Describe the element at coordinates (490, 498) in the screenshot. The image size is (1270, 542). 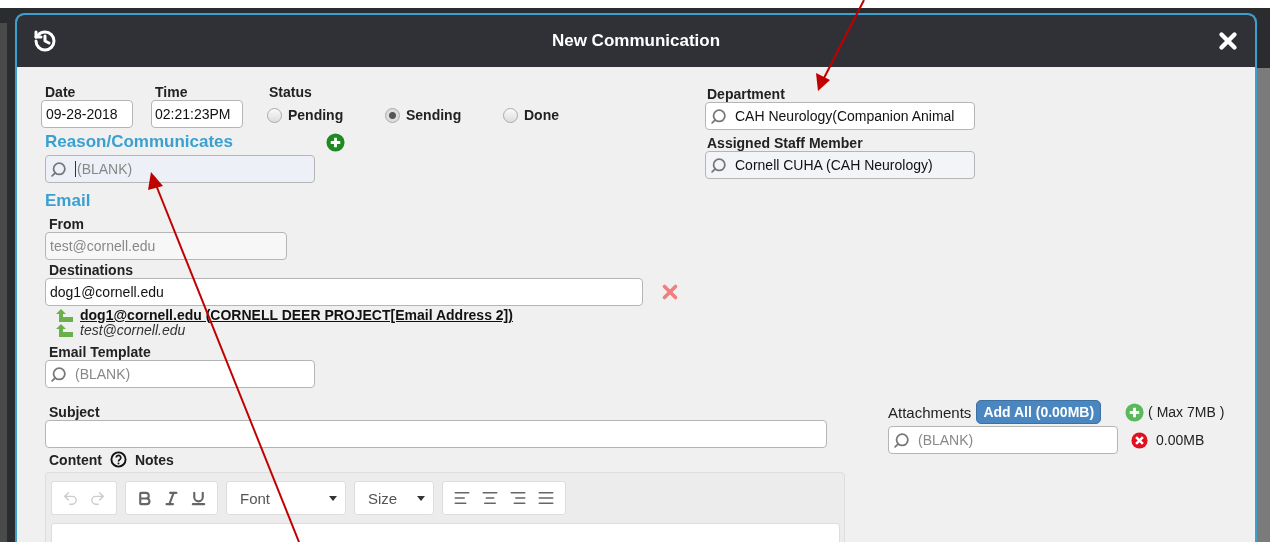
I see `align-center-icon` at that location.